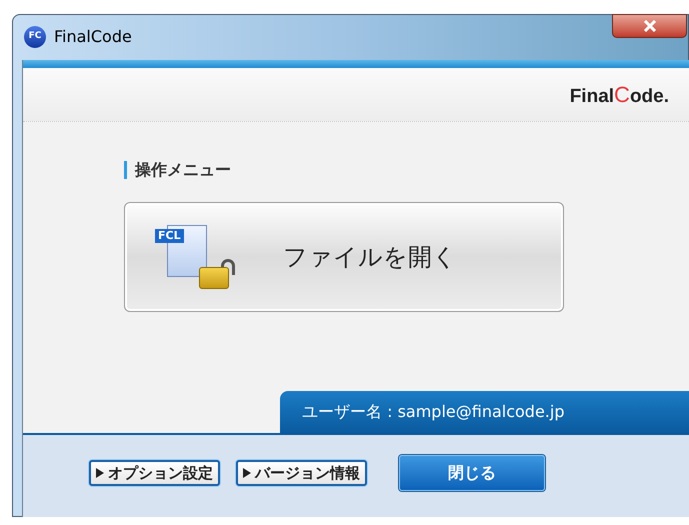  Describe the element at coordinates (93, 37) in the screenshot. I see `window-title: FinalCode` at that location.